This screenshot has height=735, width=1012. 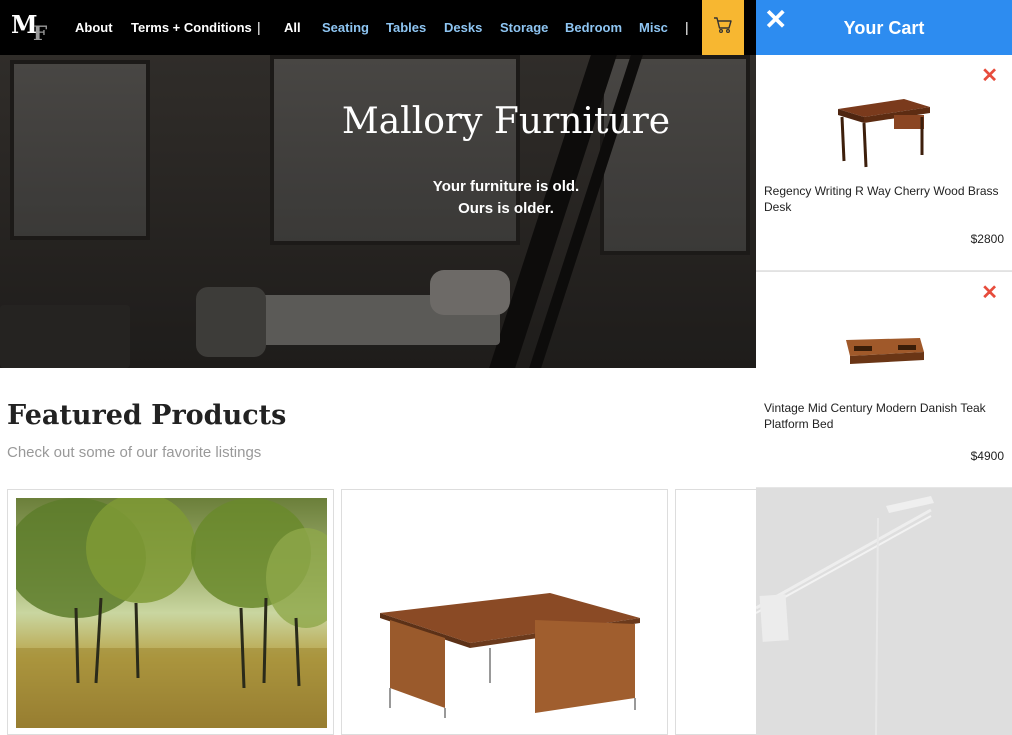 What do you see at coordinates (292, 27) in the screenshot?
I see `nav-category-all: All` at bounding box center [292, 27].